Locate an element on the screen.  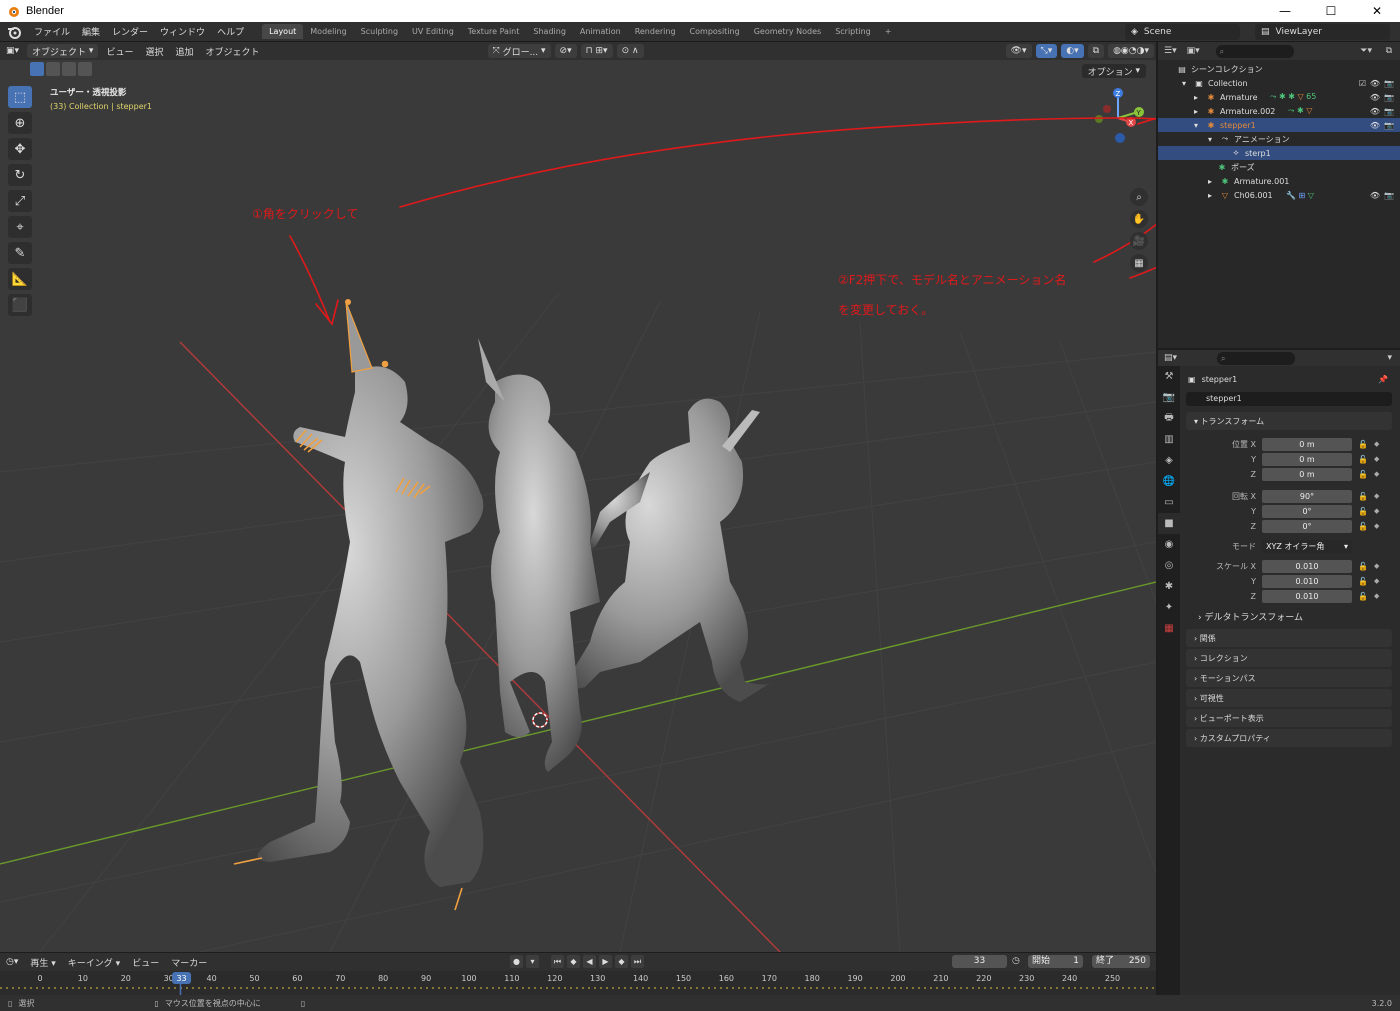
tab-layout: Layout is located at coordinates (283, 31).